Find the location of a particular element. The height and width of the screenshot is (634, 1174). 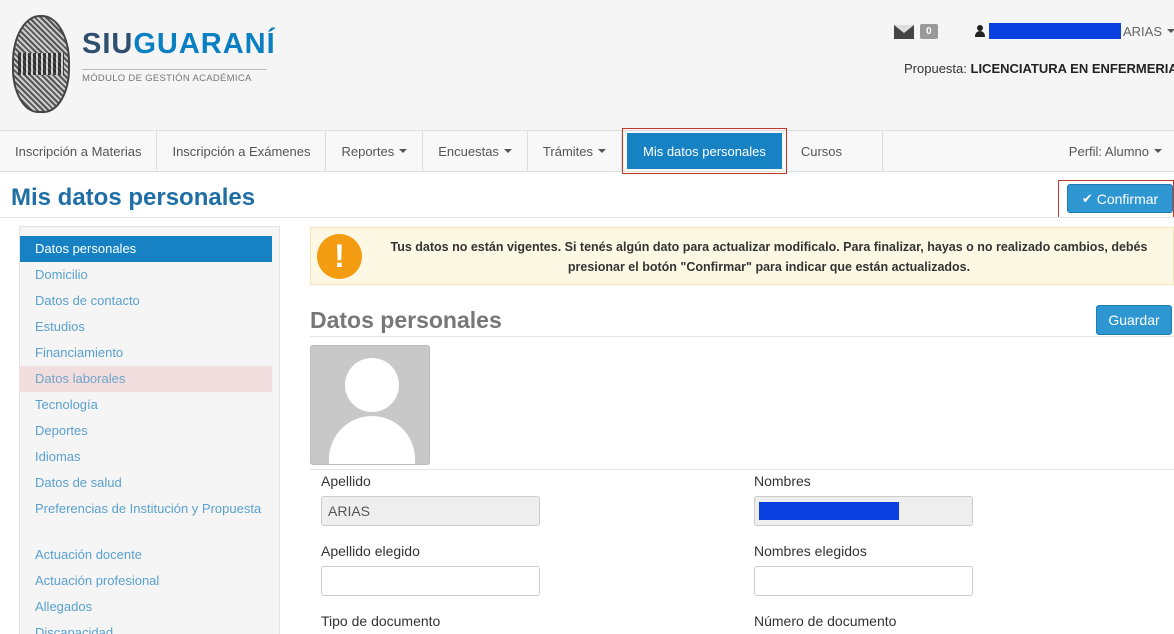

nav-label: Inscripción a Exámenes is located at coordinates (241, 151).